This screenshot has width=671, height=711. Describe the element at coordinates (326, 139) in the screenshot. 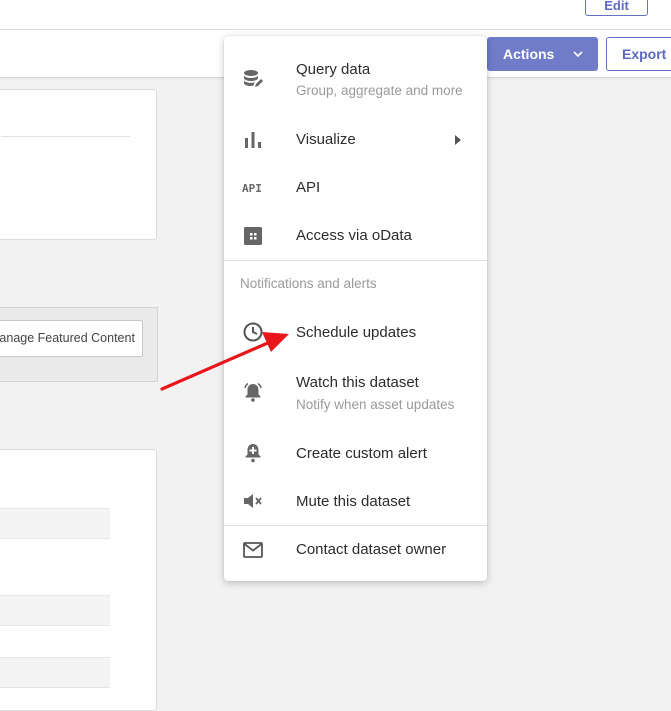

I see `menu-item-label: Visualize` at that location.